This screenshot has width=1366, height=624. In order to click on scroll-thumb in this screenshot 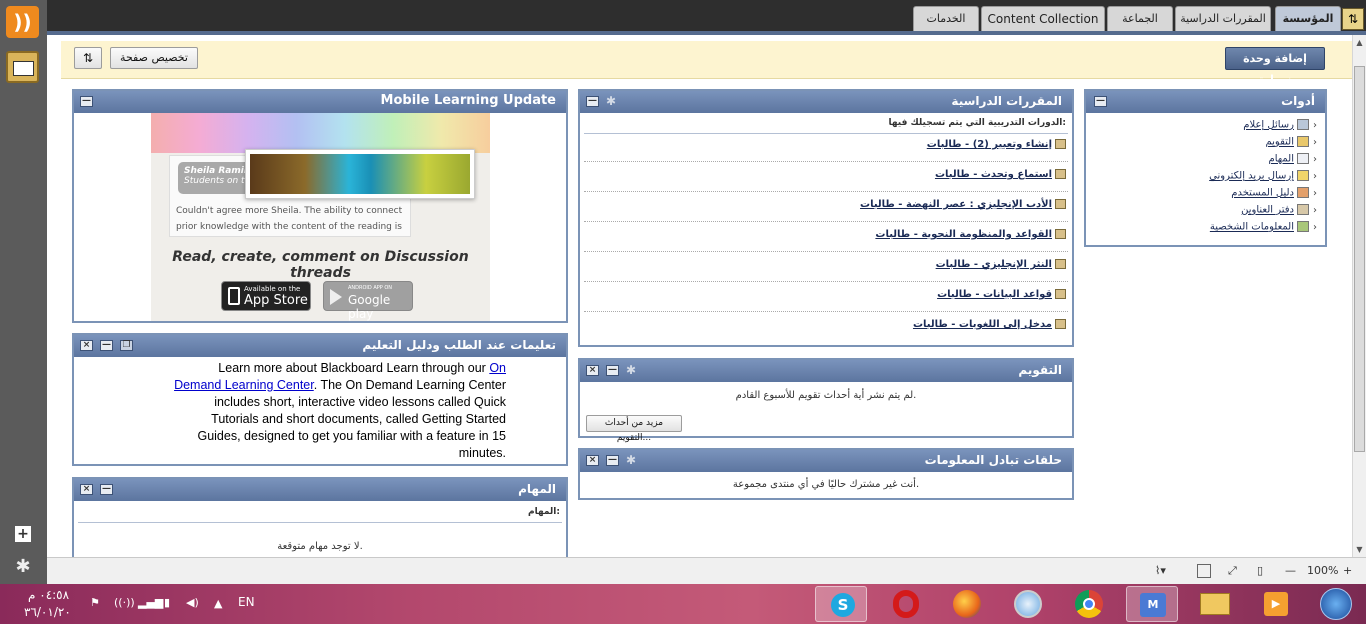, I will do `click(1359, 259)`.